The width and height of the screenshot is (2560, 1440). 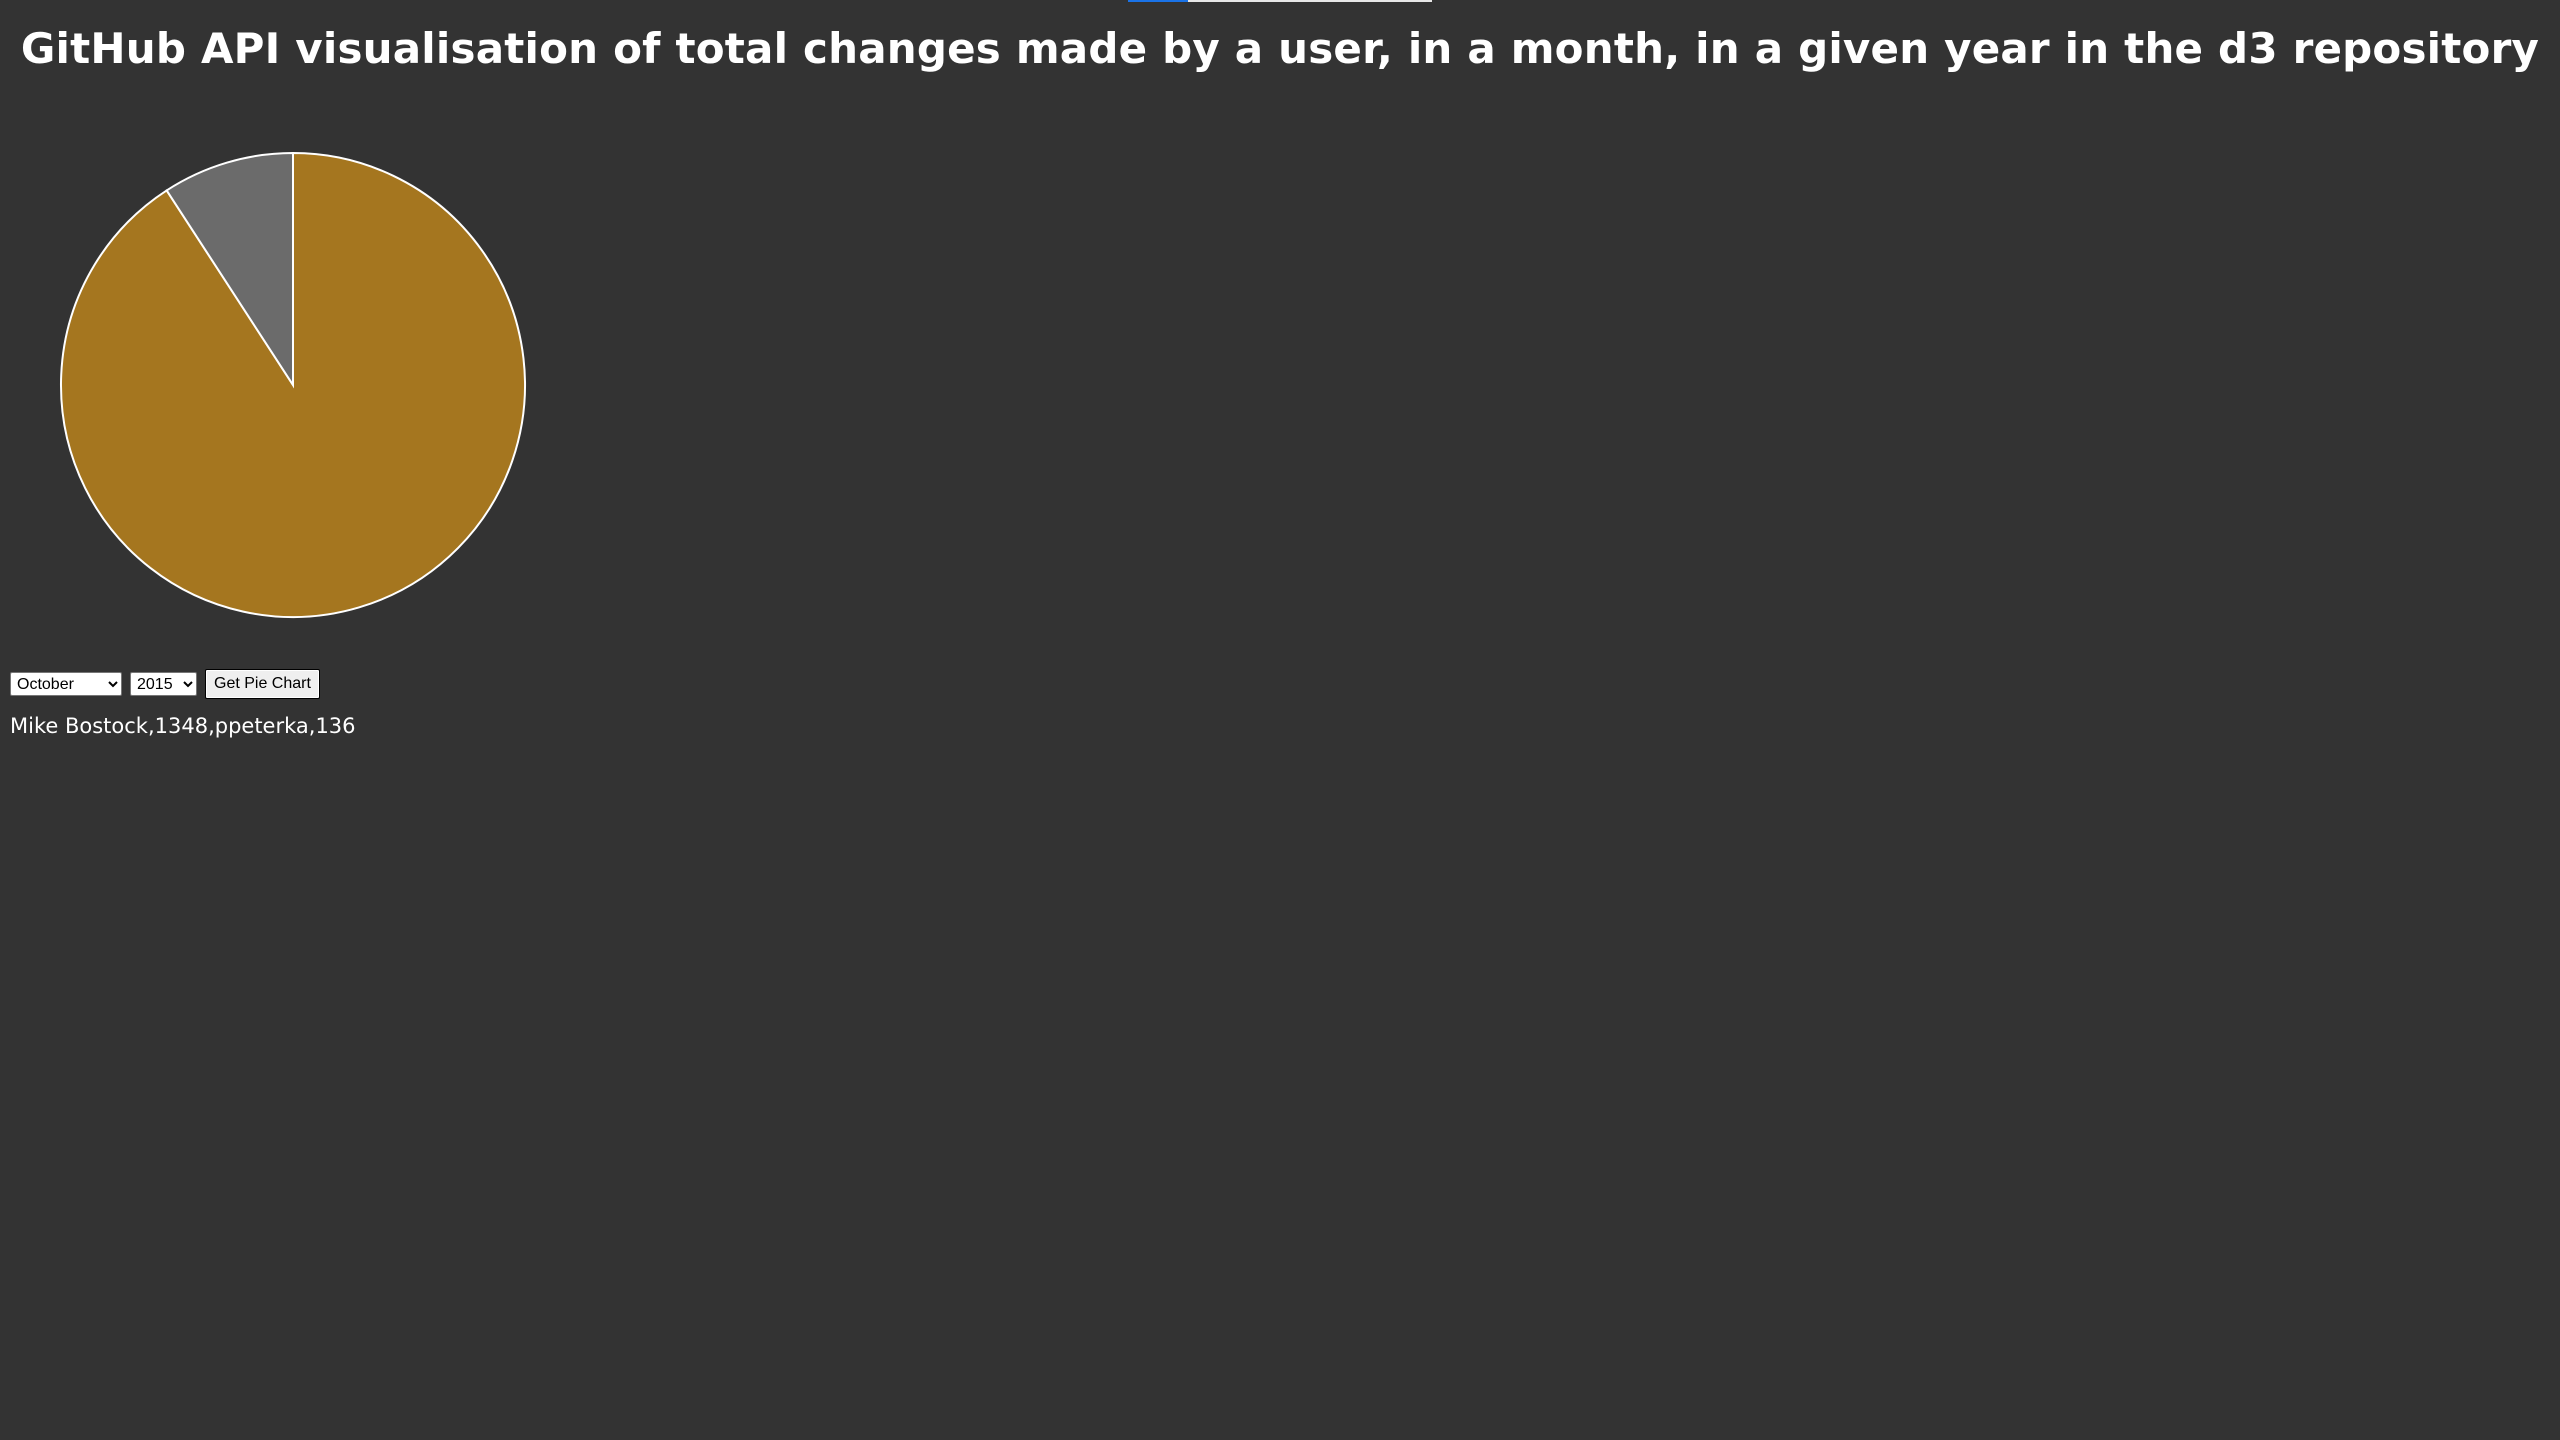 What do you see at coordinates (262, 684) in the screenshot?
I see `get-pie-chart-button: Get Pie Chart` at bounding box center [262, 684].